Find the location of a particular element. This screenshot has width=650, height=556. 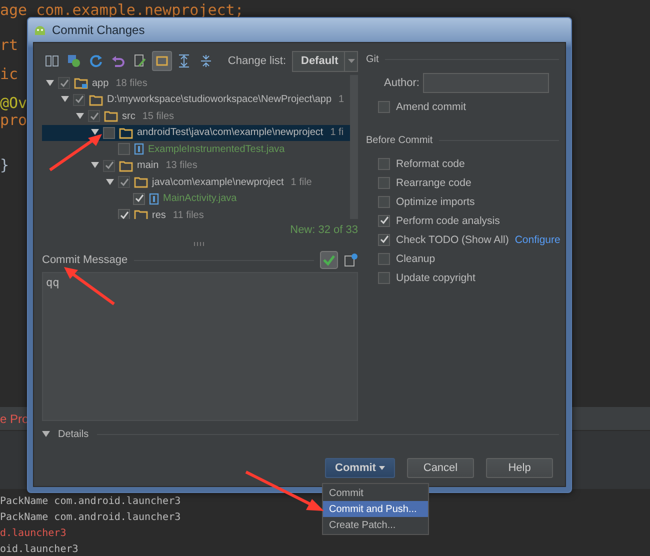

file-count: 18 files is located at coordinates (132, 83).